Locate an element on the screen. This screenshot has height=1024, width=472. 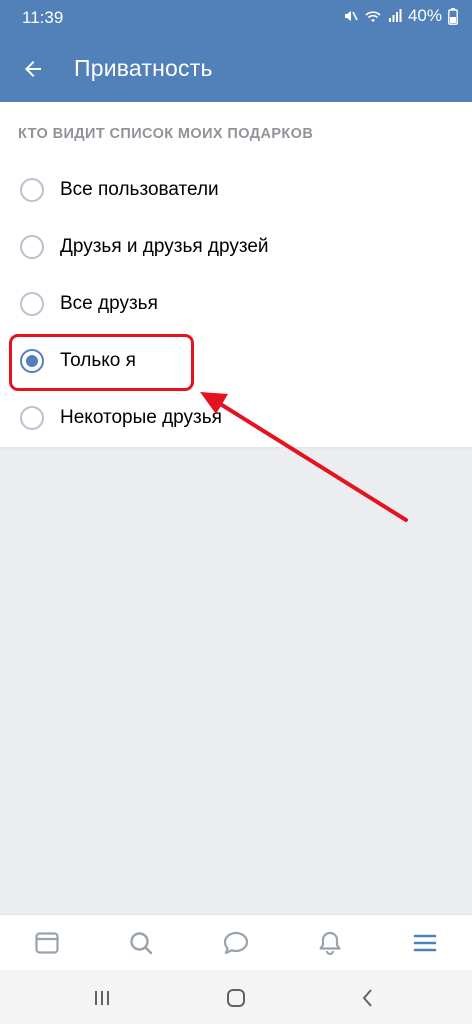
tab-menu is located at coordinates (425, 943).